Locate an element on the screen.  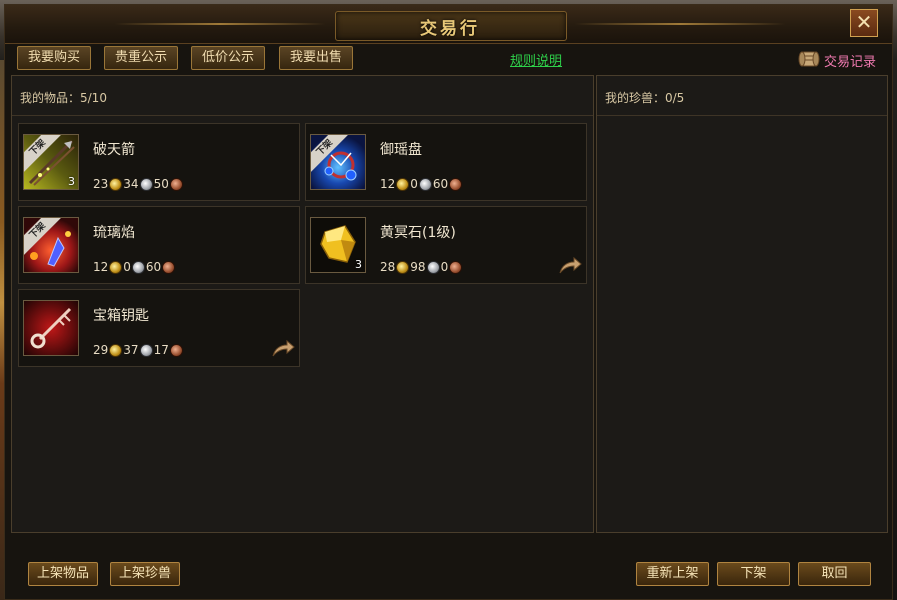
retrieve-button: 取回 is located at coordinates (834, 574).